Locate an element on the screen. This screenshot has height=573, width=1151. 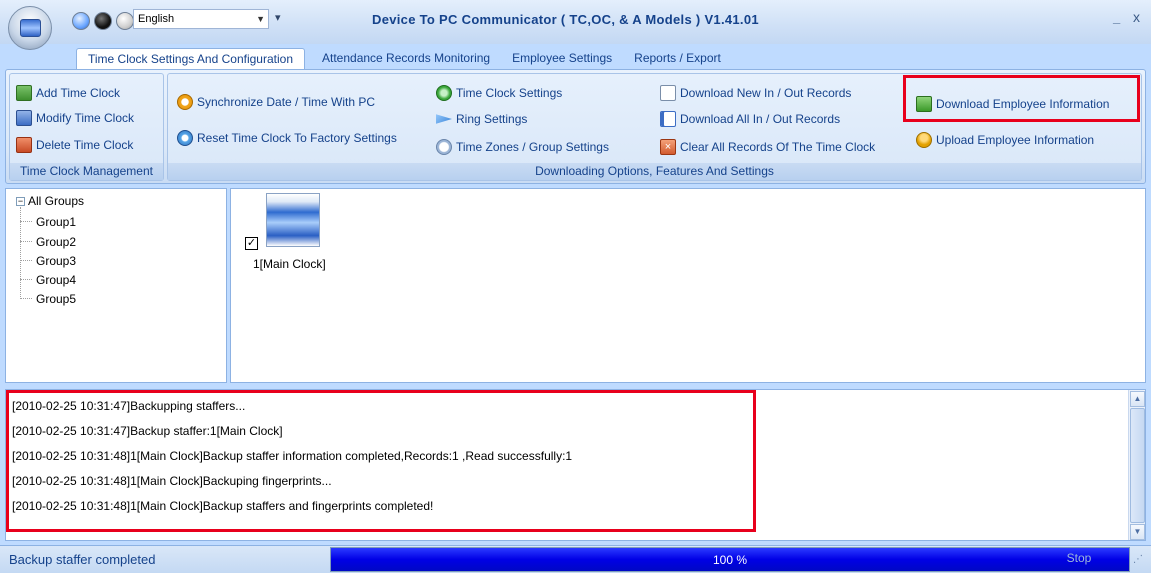
download-all-records-button: Download All In / Out Records is located at coordinates (750, 119).